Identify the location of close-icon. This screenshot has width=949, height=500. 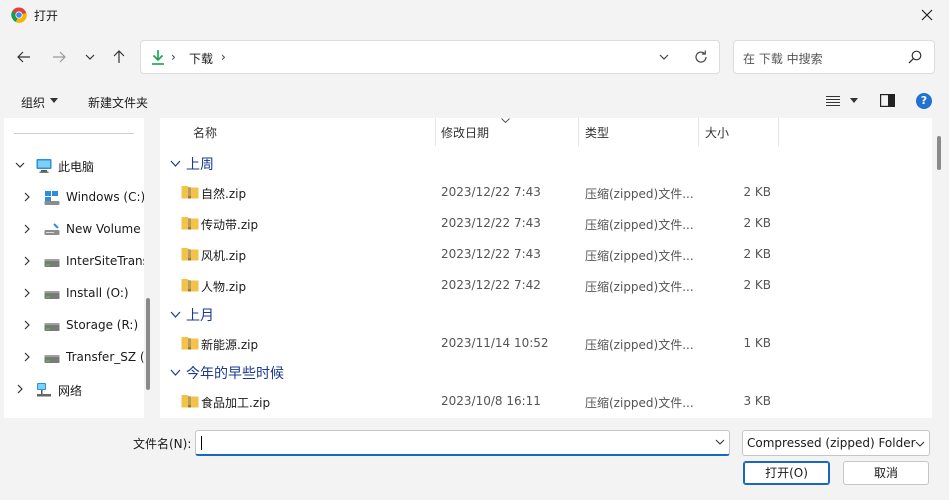
(927, 15).